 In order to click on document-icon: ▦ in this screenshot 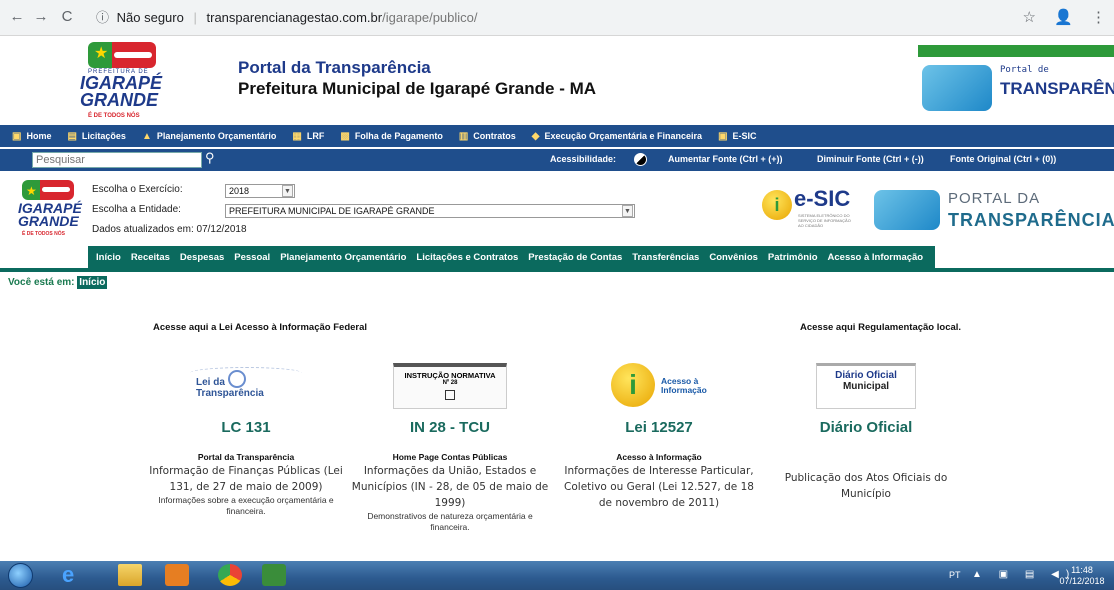, I will do `click(297, 136)`.